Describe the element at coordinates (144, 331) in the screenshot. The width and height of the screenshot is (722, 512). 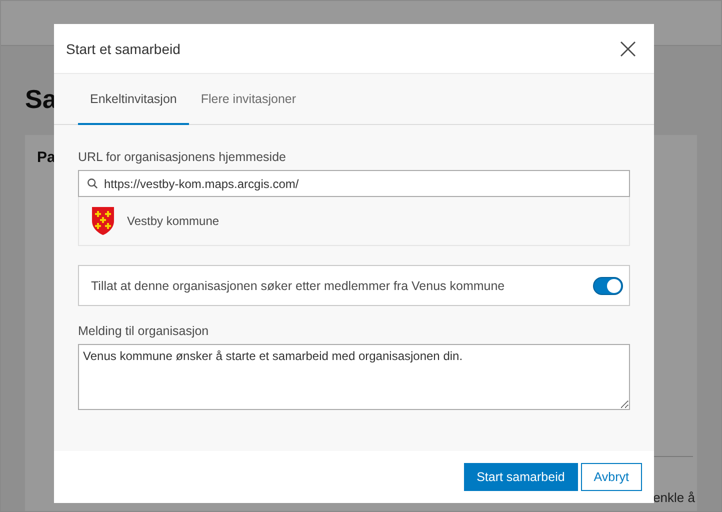
I see `message-label: Melding til organisasjon` at that location.